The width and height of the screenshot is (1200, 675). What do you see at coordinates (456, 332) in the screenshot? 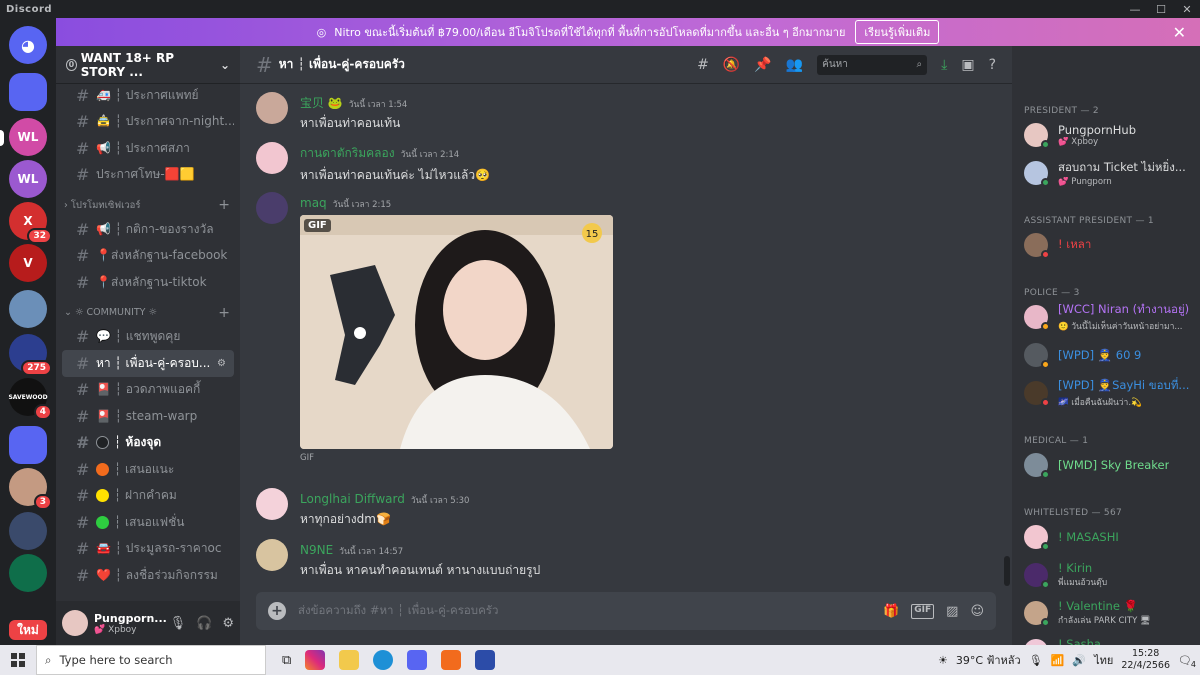
I see `gif-attachment: 15 GIF` at bounding box center [456, 332].